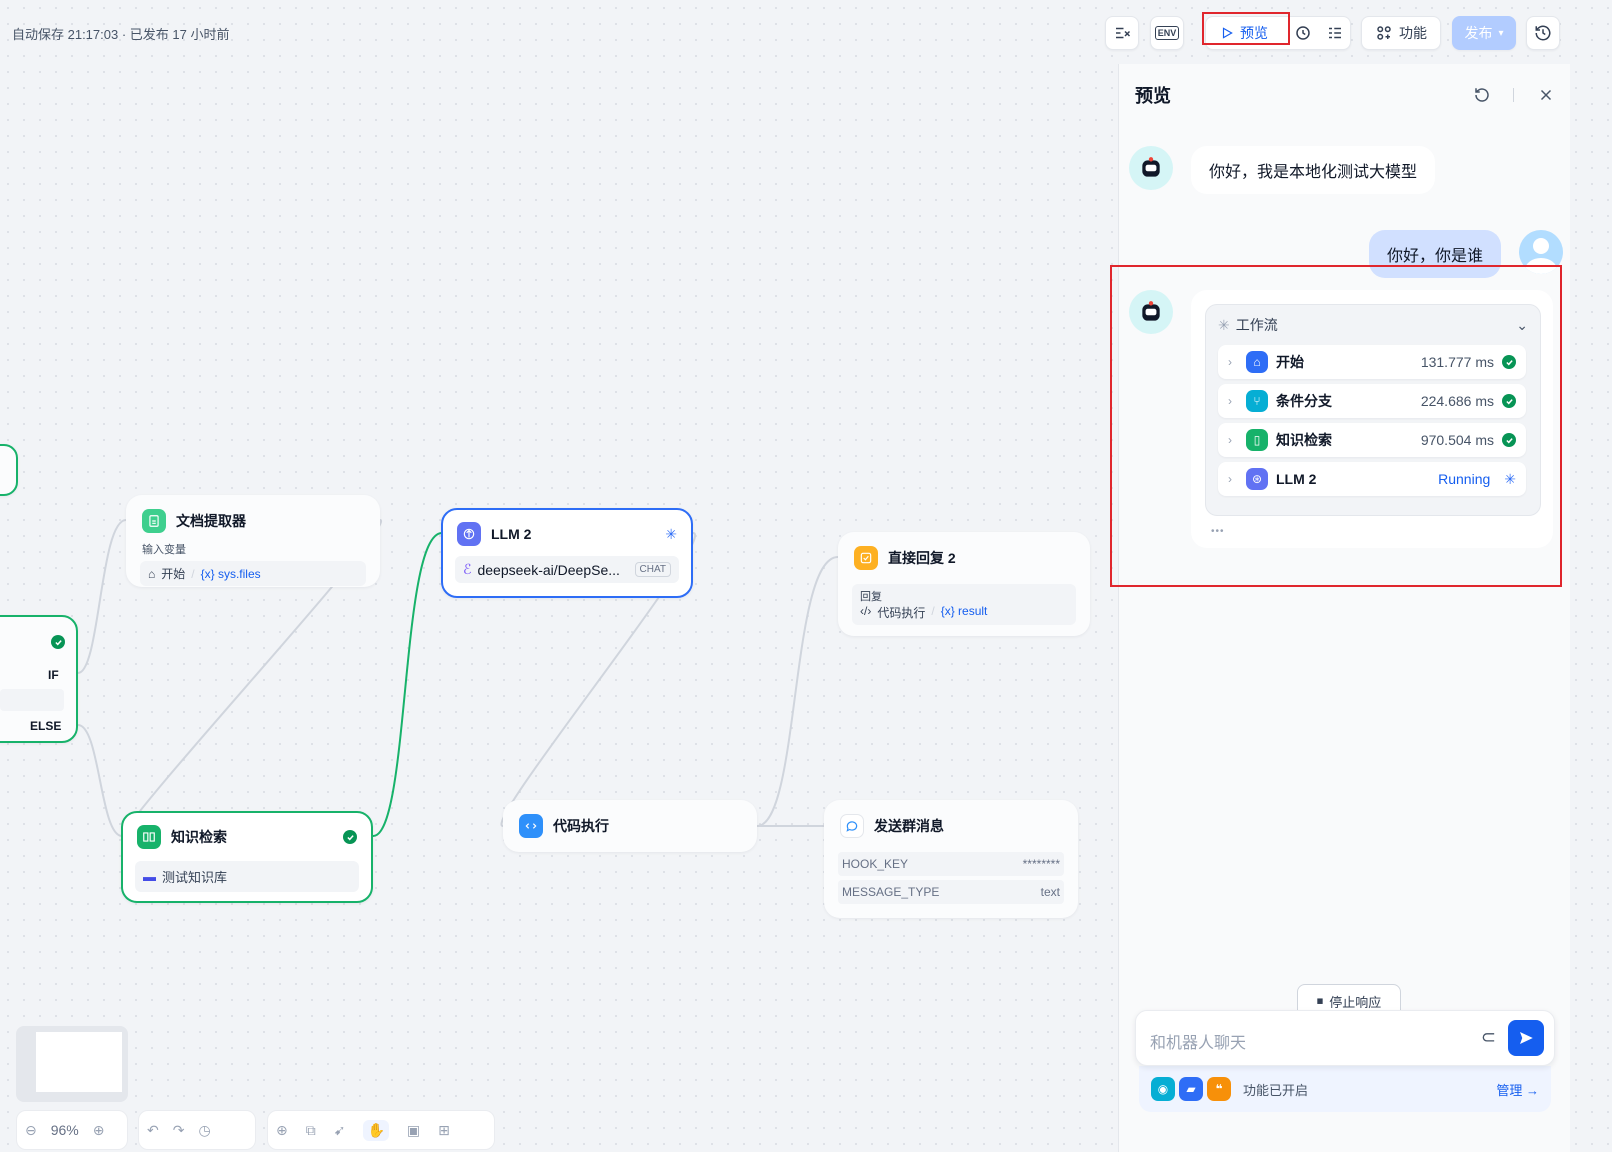 Image resolution: width=1612 pixels, height=1152 pixels. Describe the element at coordinates (199, 837) in the screenshot. I see `knowledge-title: 知识检索` at that location.